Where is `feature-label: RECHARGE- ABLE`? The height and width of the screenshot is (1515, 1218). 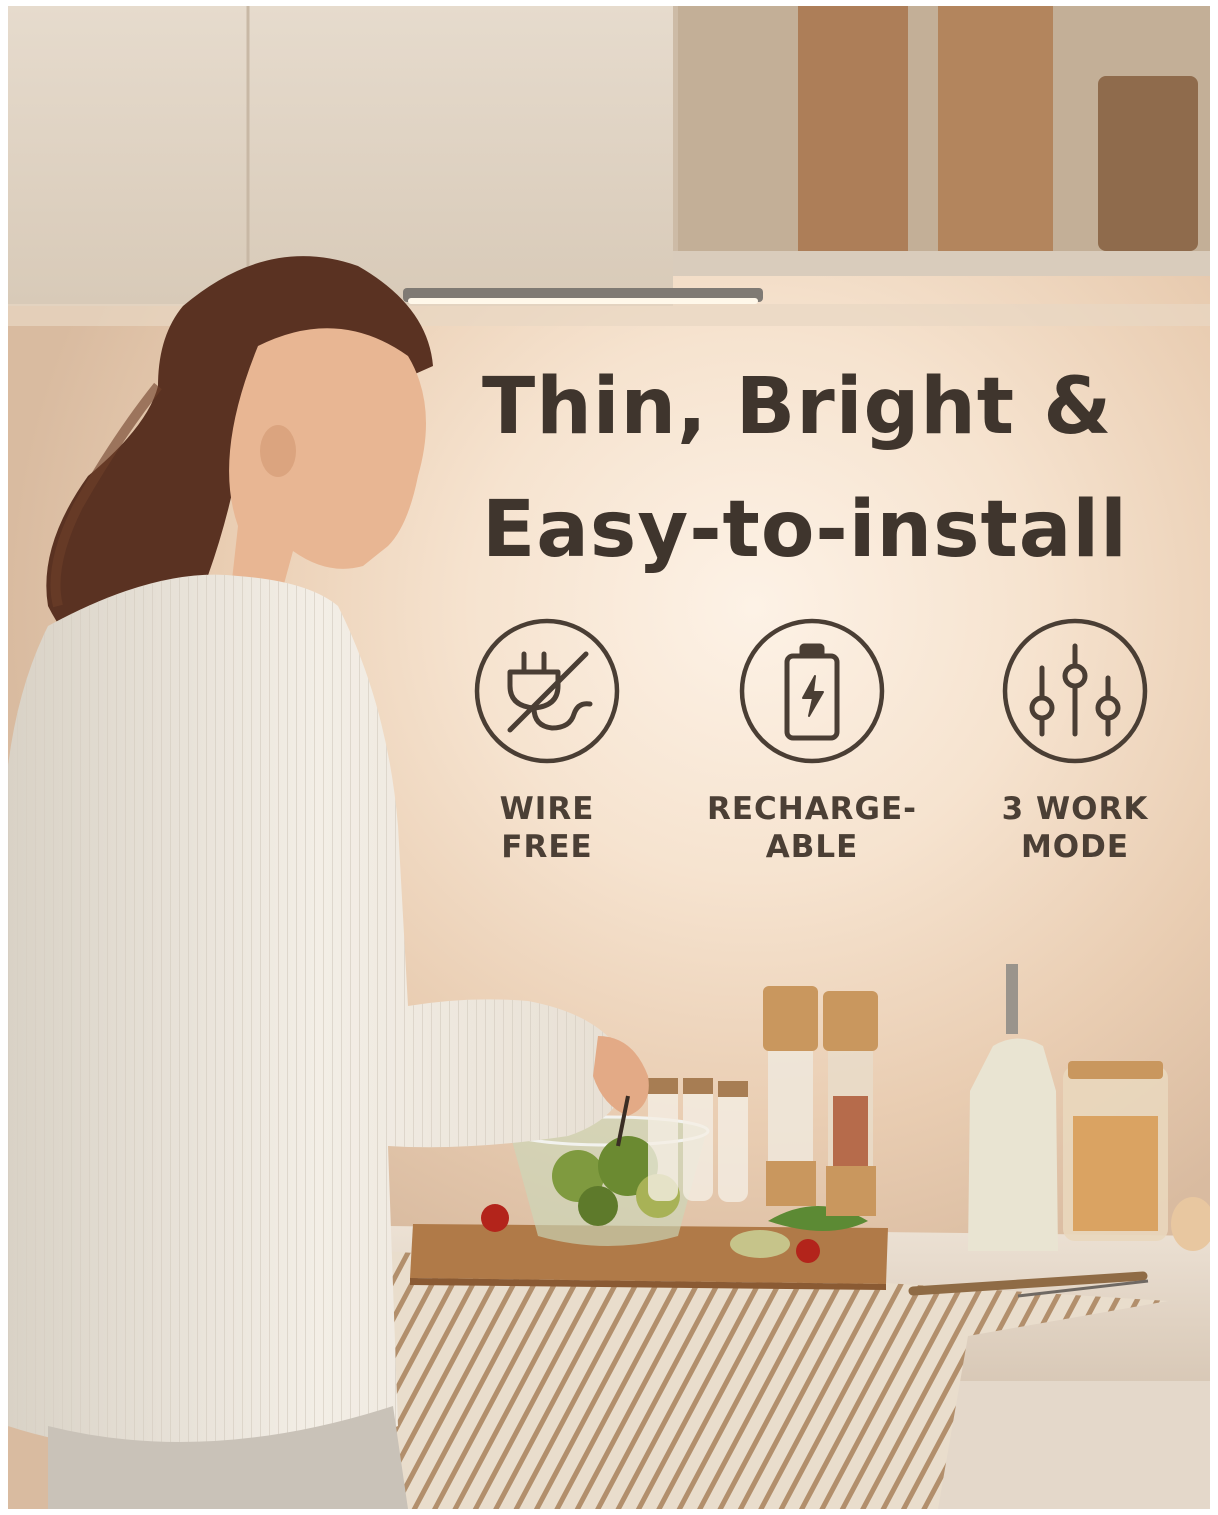
feature-label: RECHARGE- ABLE is located at coordinates (812, 828).